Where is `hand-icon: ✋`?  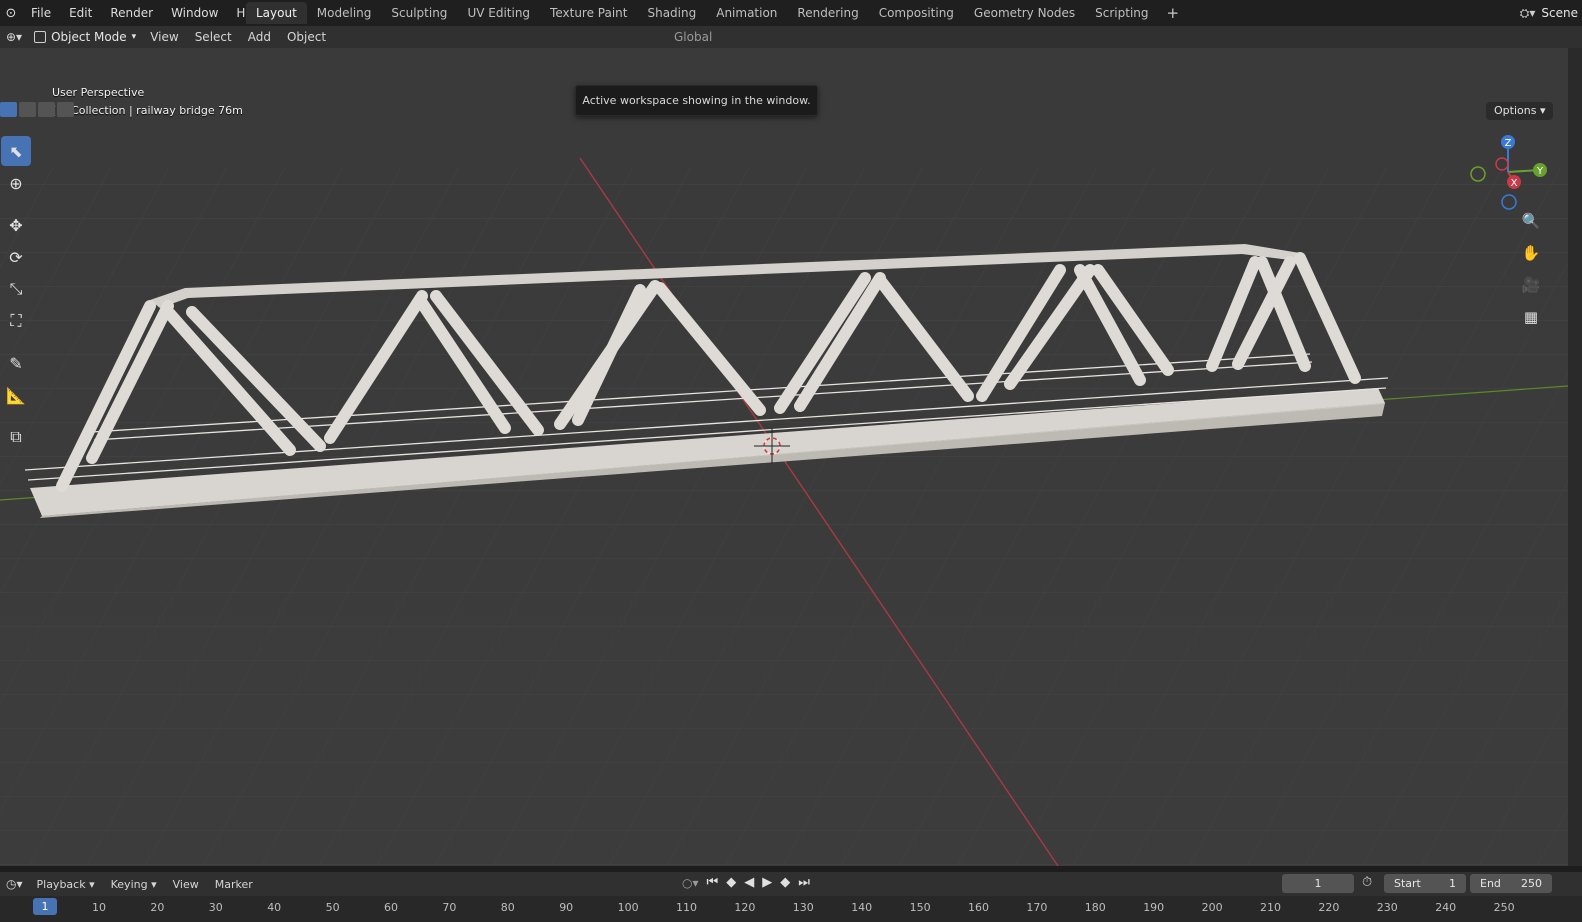
hand-icon: ✋ is located at coordinates (1531, 253).